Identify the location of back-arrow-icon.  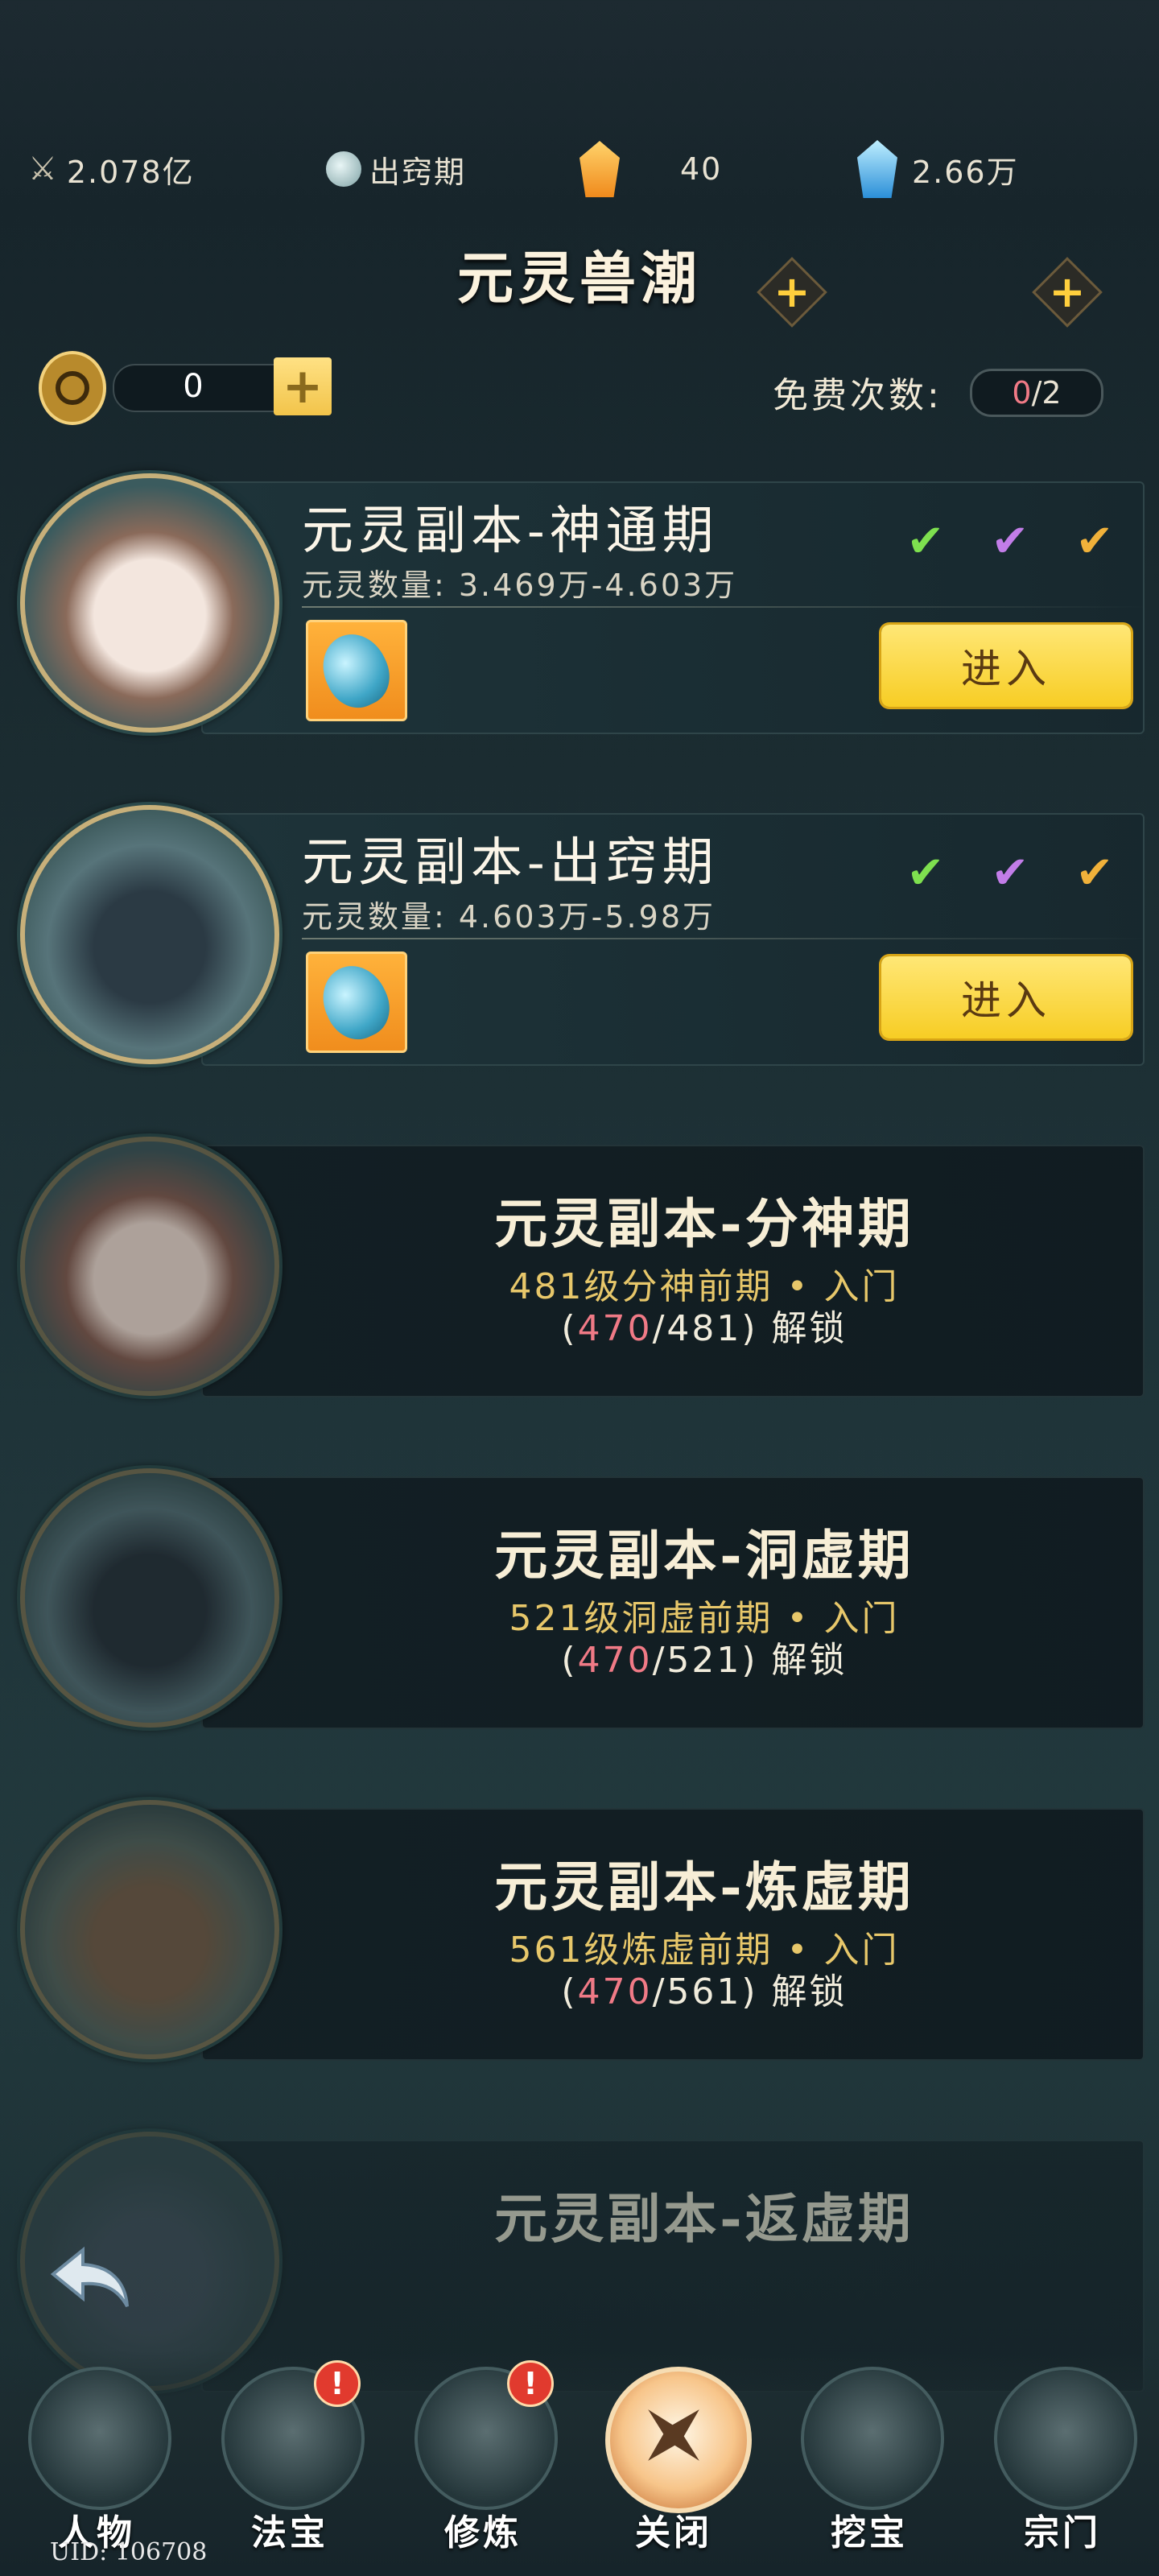
(91, 2278).